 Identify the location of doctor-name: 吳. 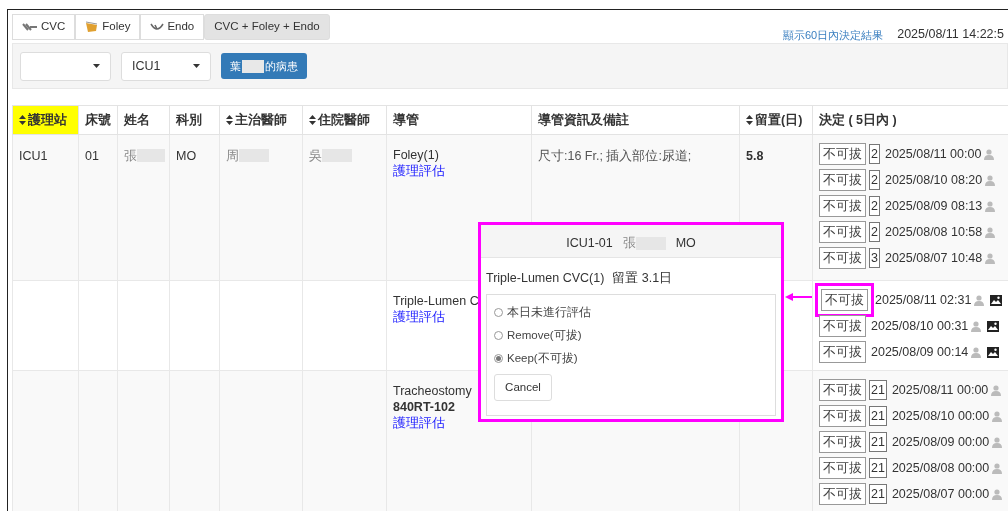
(315, 156).